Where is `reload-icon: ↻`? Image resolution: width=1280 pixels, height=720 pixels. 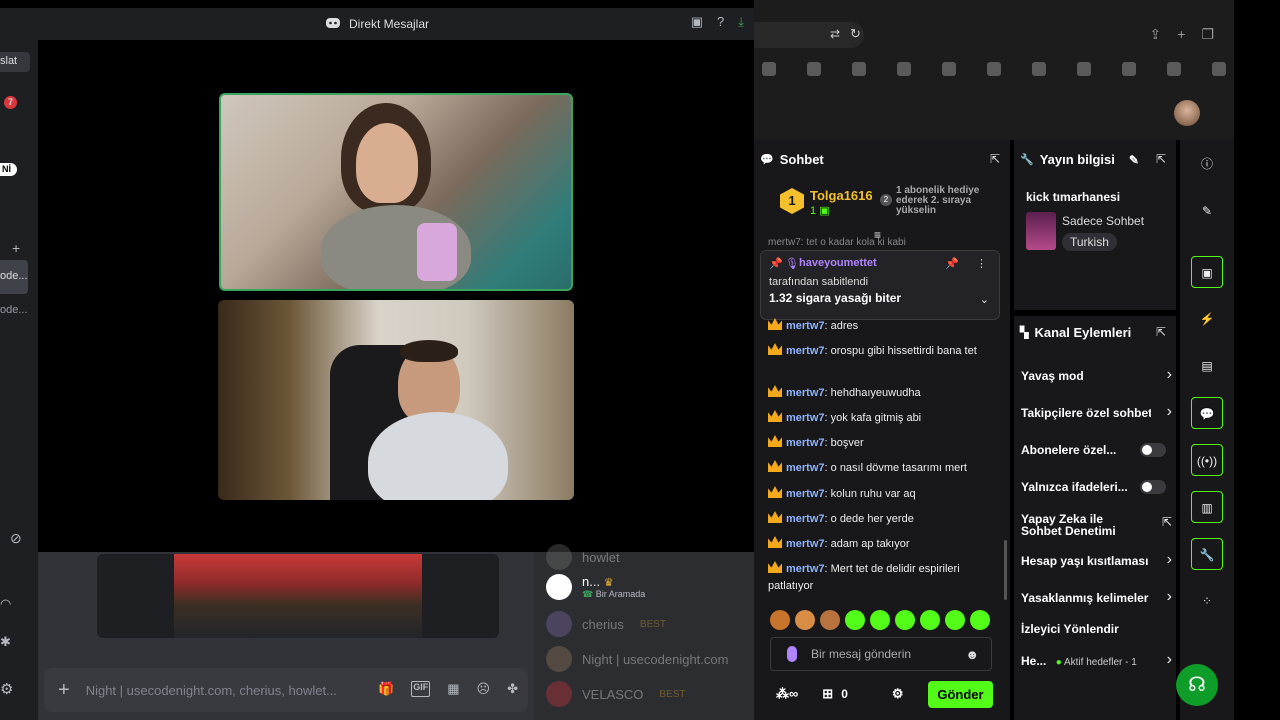
reload-icon: ↻ is located at coordinates (855, 34).